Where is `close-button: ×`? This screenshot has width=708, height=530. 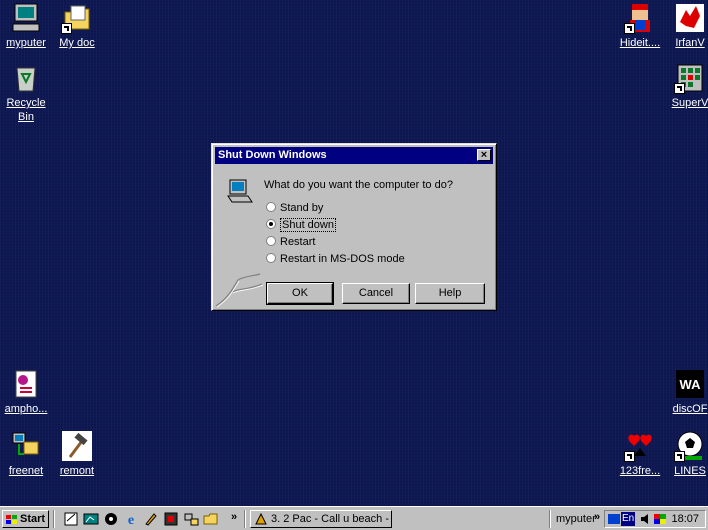 close-button: × is located at coordinates (484, 155).